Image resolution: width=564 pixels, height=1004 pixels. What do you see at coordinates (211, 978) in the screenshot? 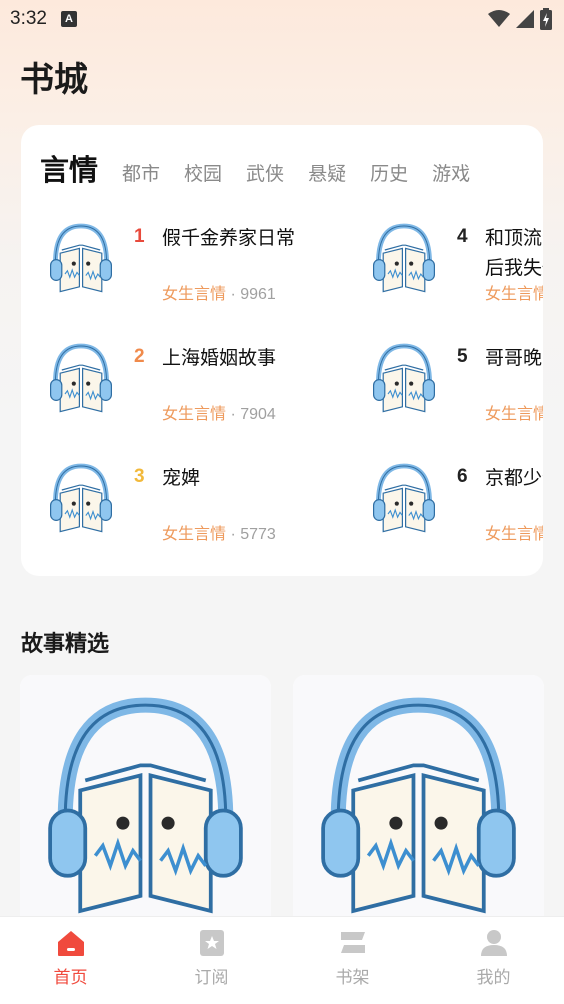
I see `tab-label: 订阅` at bounding box center [211, 978].